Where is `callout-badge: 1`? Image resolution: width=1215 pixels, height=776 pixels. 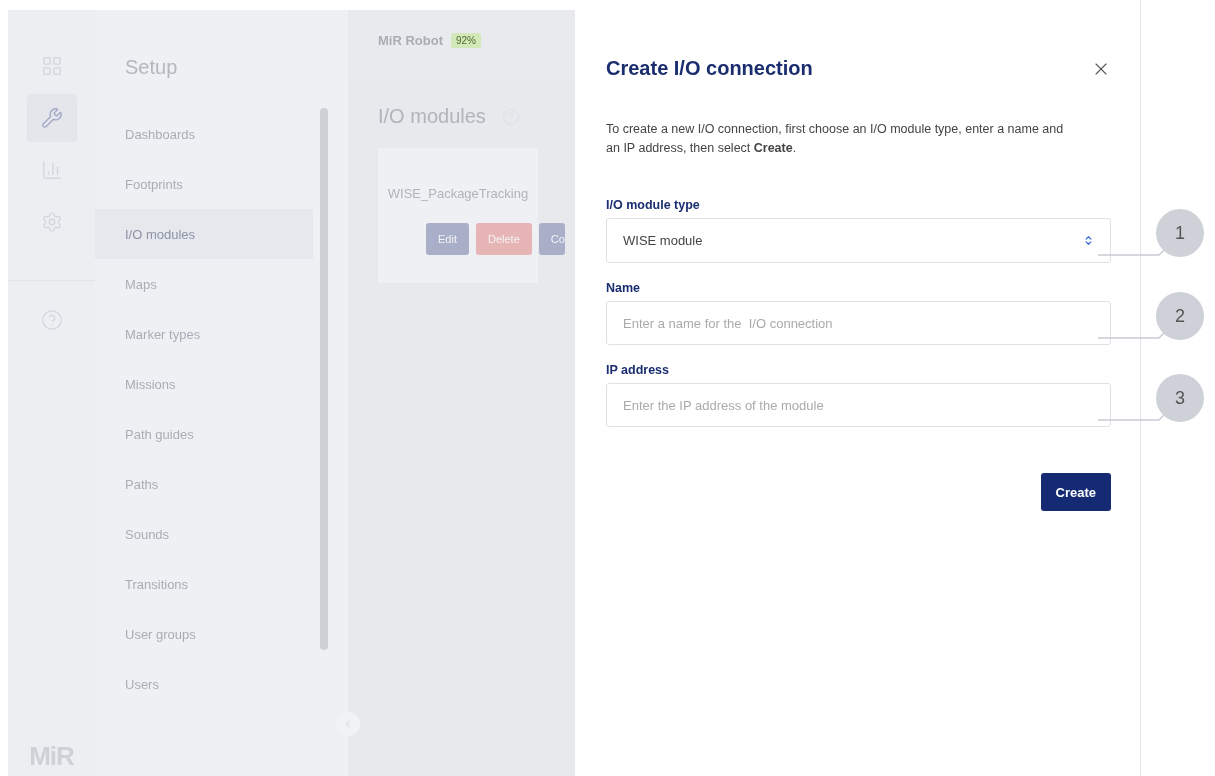
callout-badge: 1 is located at coordinates (1180, 233).